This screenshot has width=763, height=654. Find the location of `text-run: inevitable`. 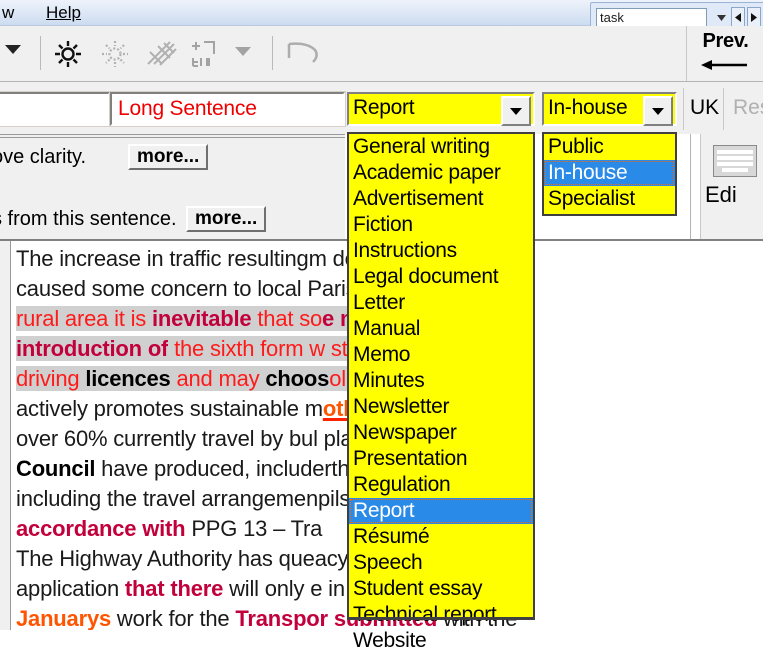

text-run: inevitable is located at coordinates (201, 318).